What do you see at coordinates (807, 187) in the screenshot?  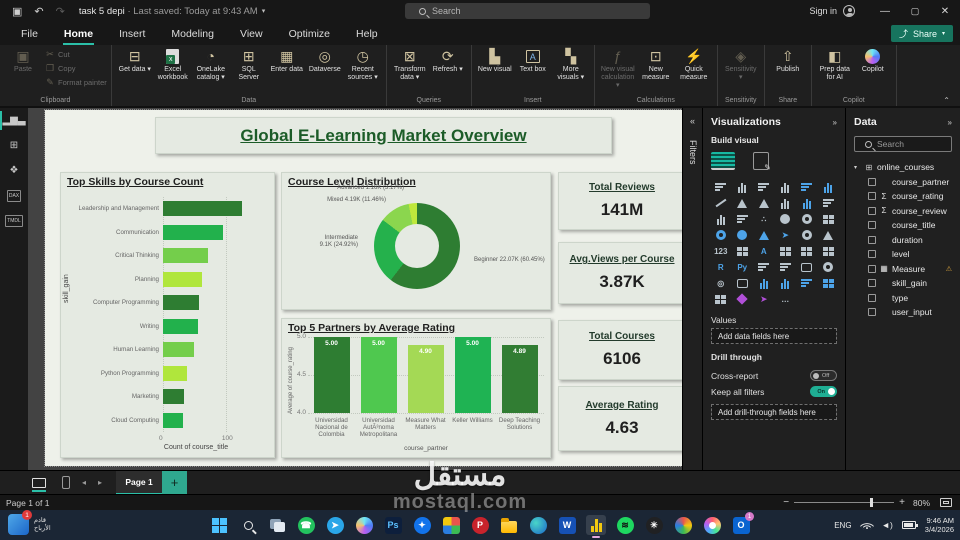 I see `100-stacked-bar-chart-icon` at bounding box center [807, 187].